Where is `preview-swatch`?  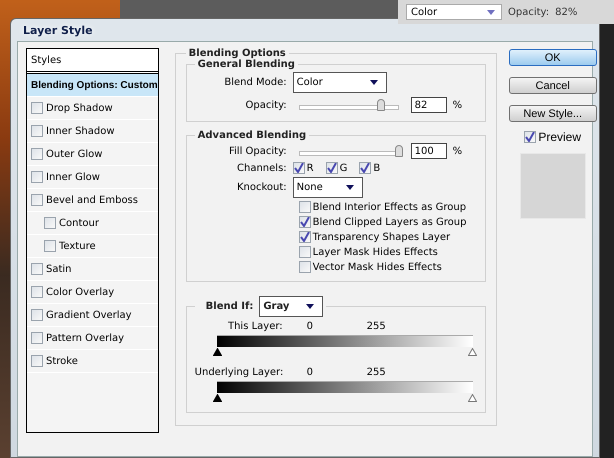 preview-swatch is located at coordinates (553, 186).